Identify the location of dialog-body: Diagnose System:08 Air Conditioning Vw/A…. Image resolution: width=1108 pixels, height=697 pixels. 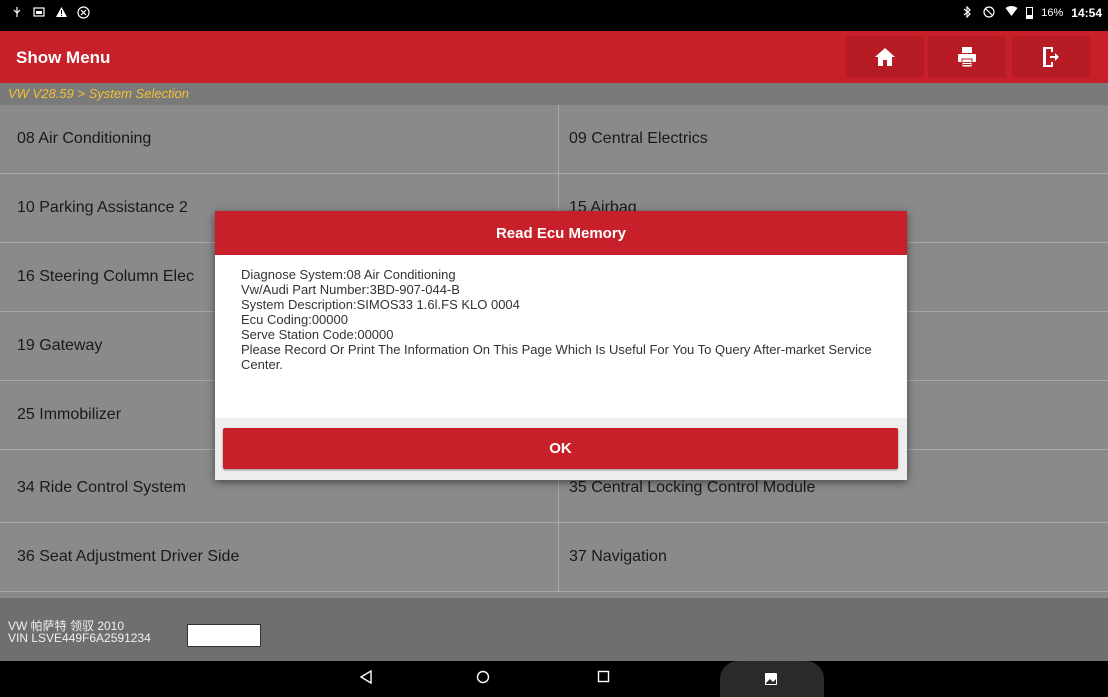
(566, 319).